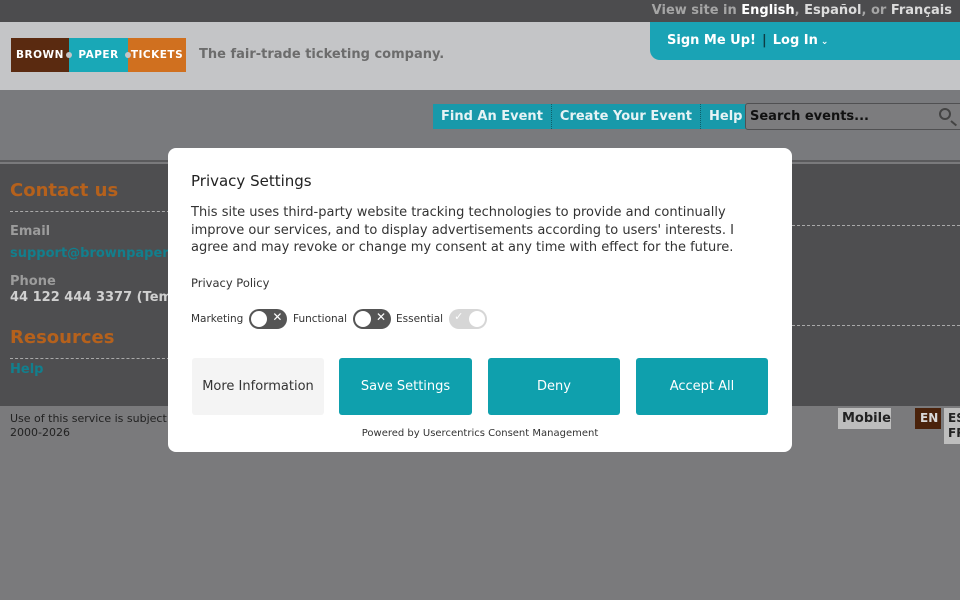 This screenshot has width=960, height=600. Describe the element at coordinates (62, 337) in the screenshot. I see `resources-heading: Resources` at that location.